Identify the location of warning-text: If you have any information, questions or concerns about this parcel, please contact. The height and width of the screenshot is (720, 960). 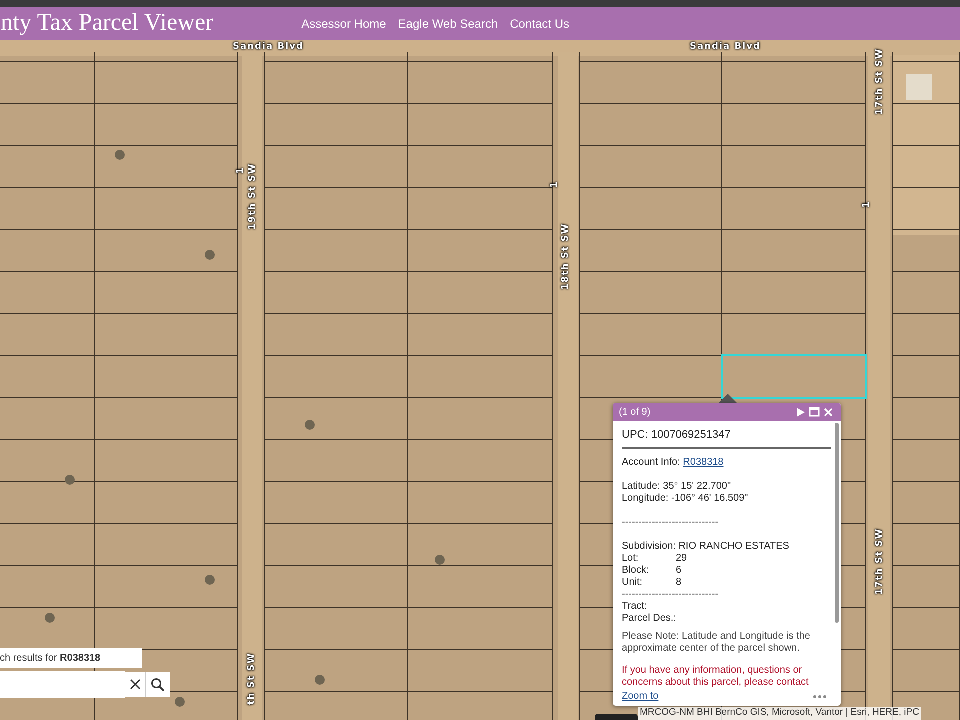
(716, 677).